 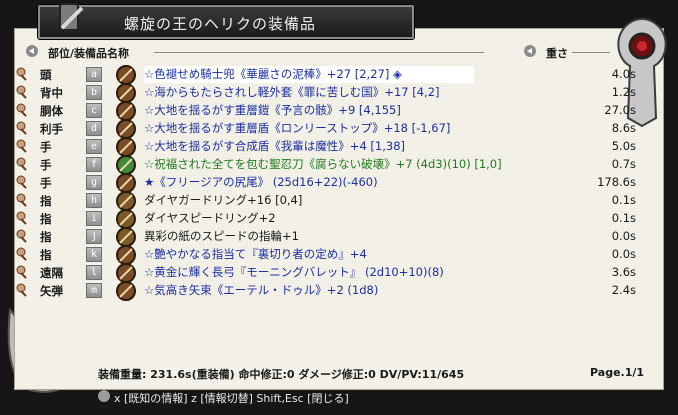 I want to click on equipment-row: 手 e ☆大地を揺るがす合成盾《我輩は魔性》+4 [1,38] 5.0s, so click(x=331, y=147).